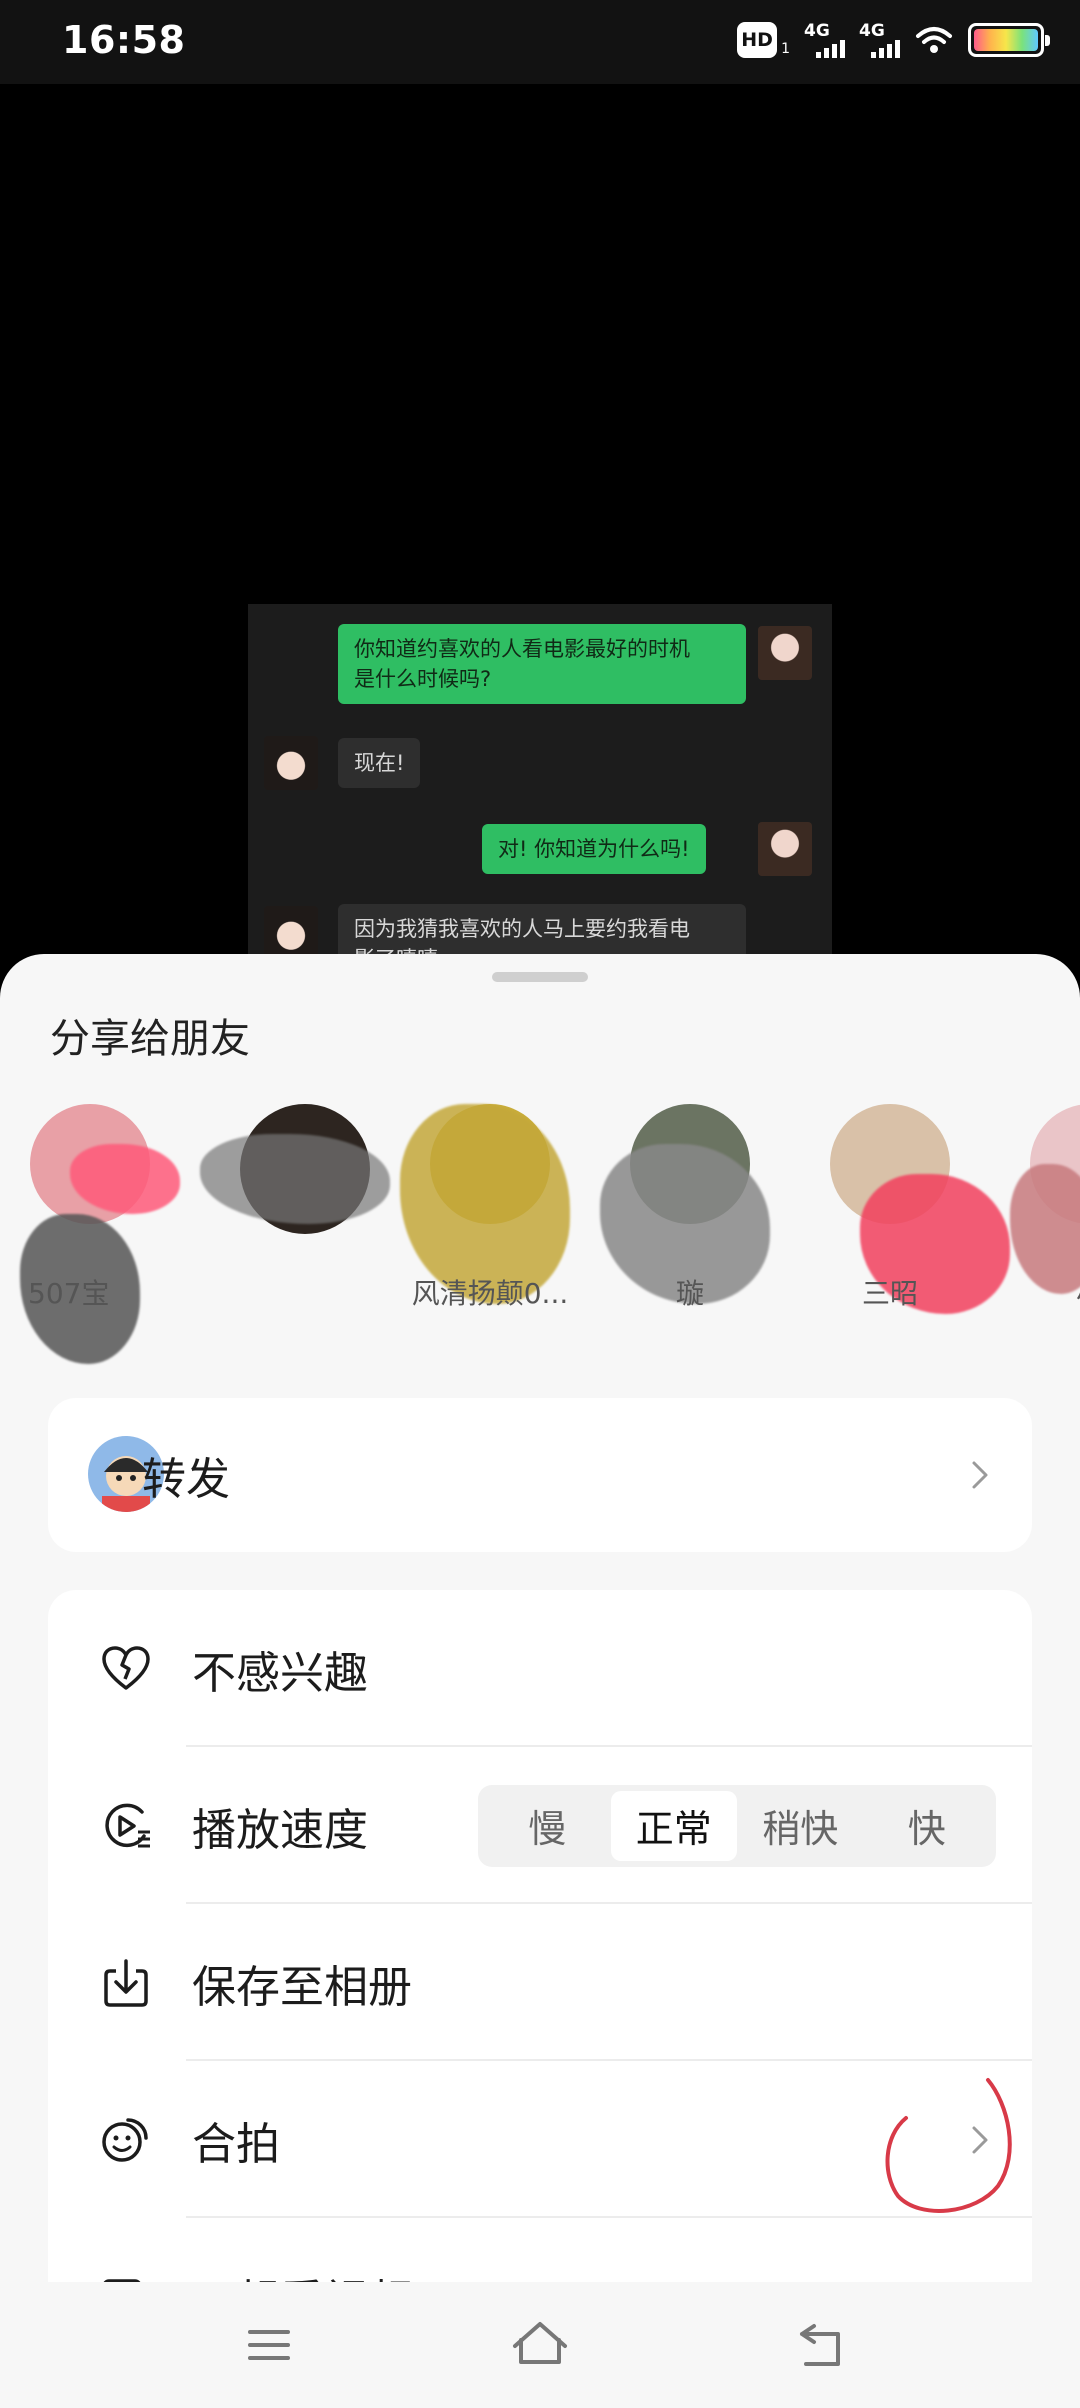 This screenshot has height=2408, width=1080. I want to click on chat-message-1-line2: 是什么时候吗?, so click(423, 679).